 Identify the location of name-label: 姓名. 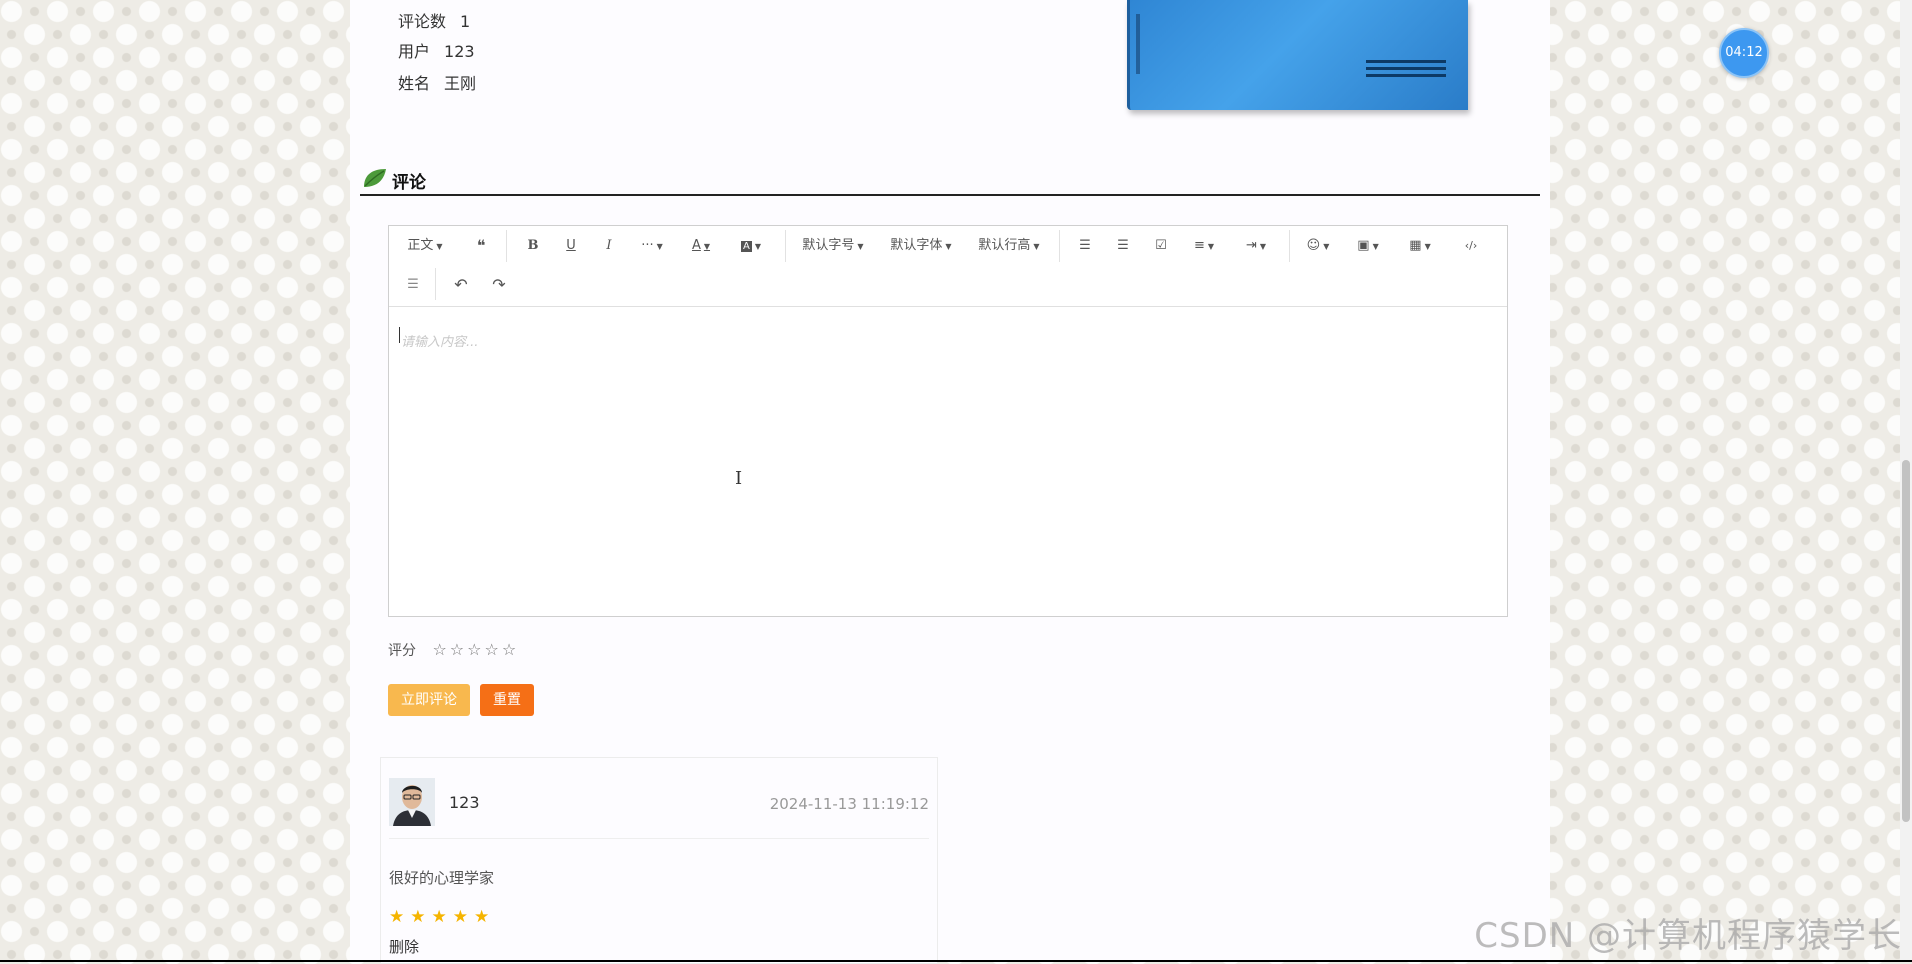
(414, 83).